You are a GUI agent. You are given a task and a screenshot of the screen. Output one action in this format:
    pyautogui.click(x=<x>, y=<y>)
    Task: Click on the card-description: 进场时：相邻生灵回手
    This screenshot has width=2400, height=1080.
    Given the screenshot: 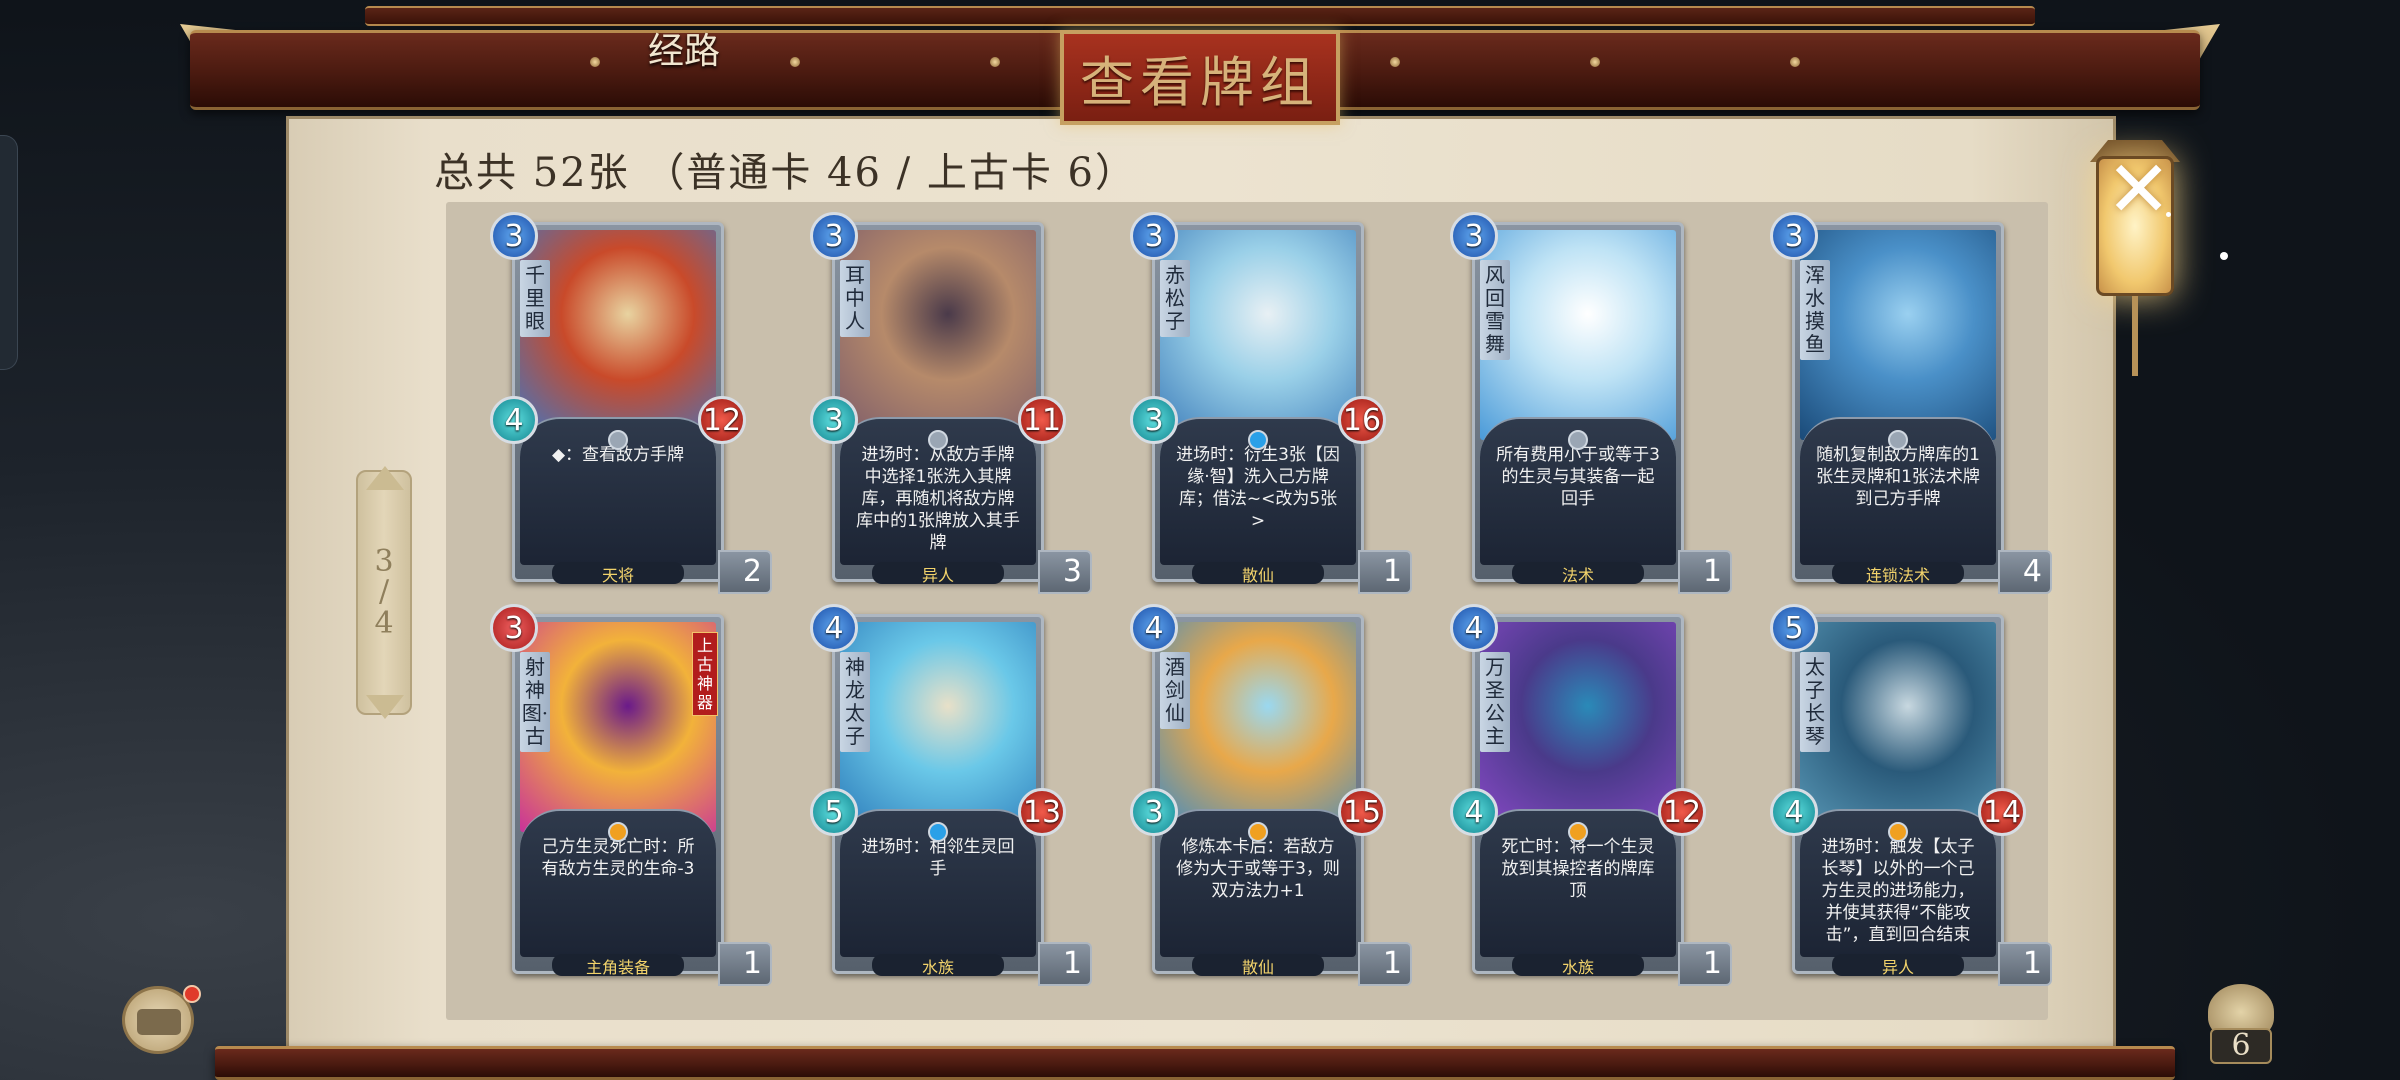 What is the action you would take?
    pyautogui.click(x=938, y=858)
    